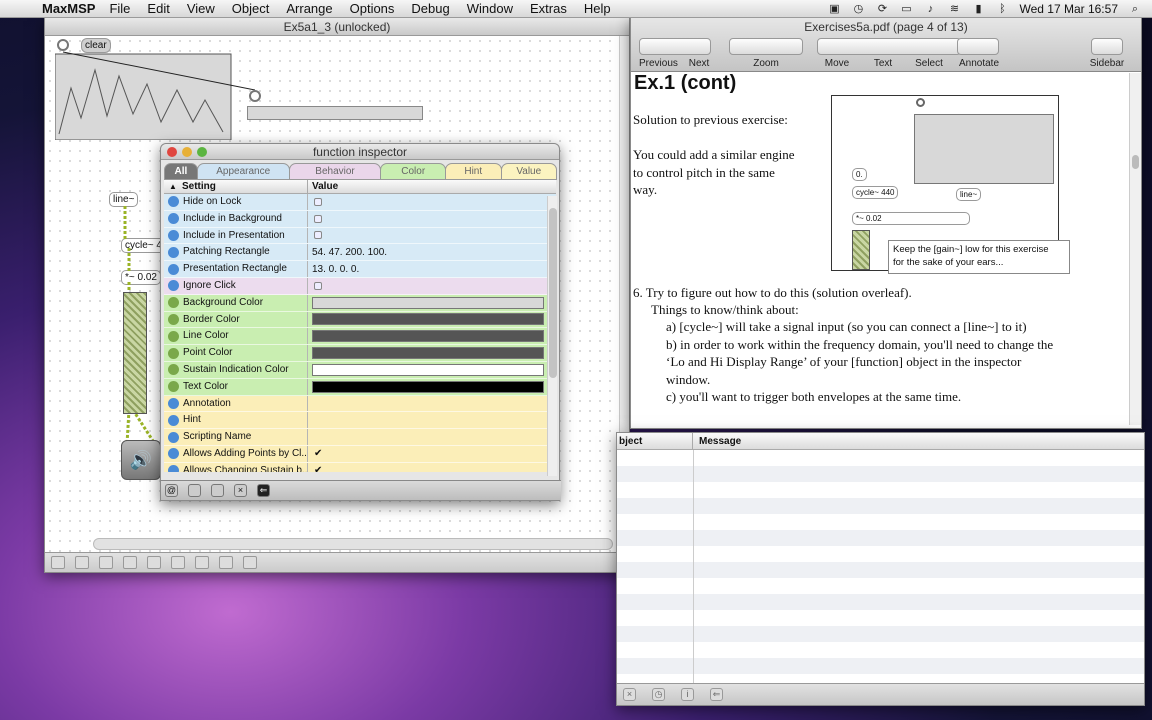 This screenshot has height=720, width=1152. What do you see at coordinates (699, 63) in the screenshot?
I see `next-button: Next` at bounding box center [699, 63].